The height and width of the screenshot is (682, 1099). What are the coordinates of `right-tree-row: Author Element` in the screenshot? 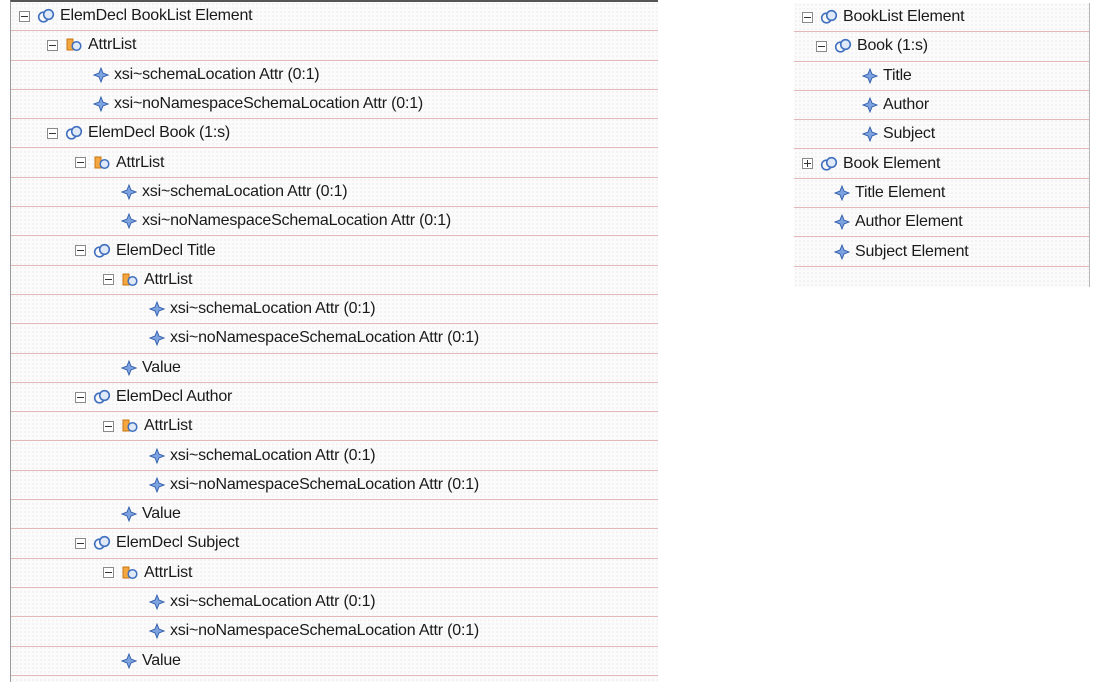 It's located at (941, 223).